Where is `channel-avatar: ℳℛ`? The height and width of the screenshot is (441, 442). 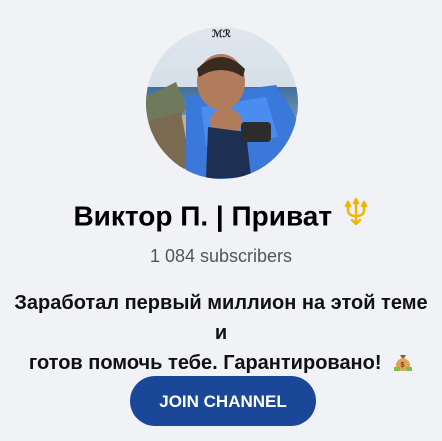 channel-avatar: ℳℛ is located at coordinates (222, 103).